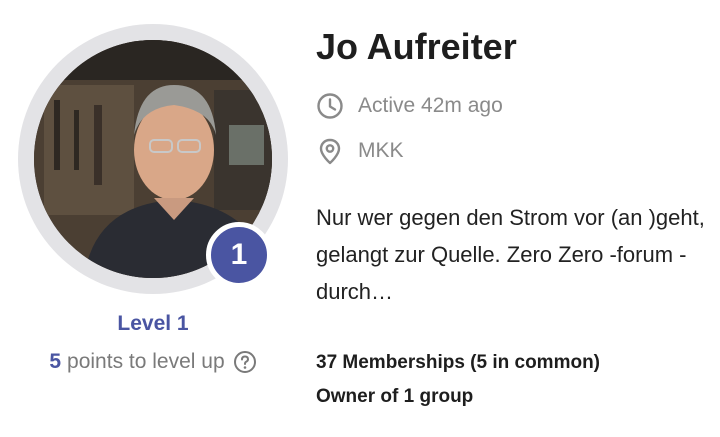 Image resolution: width=720 pixels, height=437 pixels. What do you see at coordinates (153, 324) in the screenshot?
I see `level-label: Level 1` at bounding box center [153, 324].